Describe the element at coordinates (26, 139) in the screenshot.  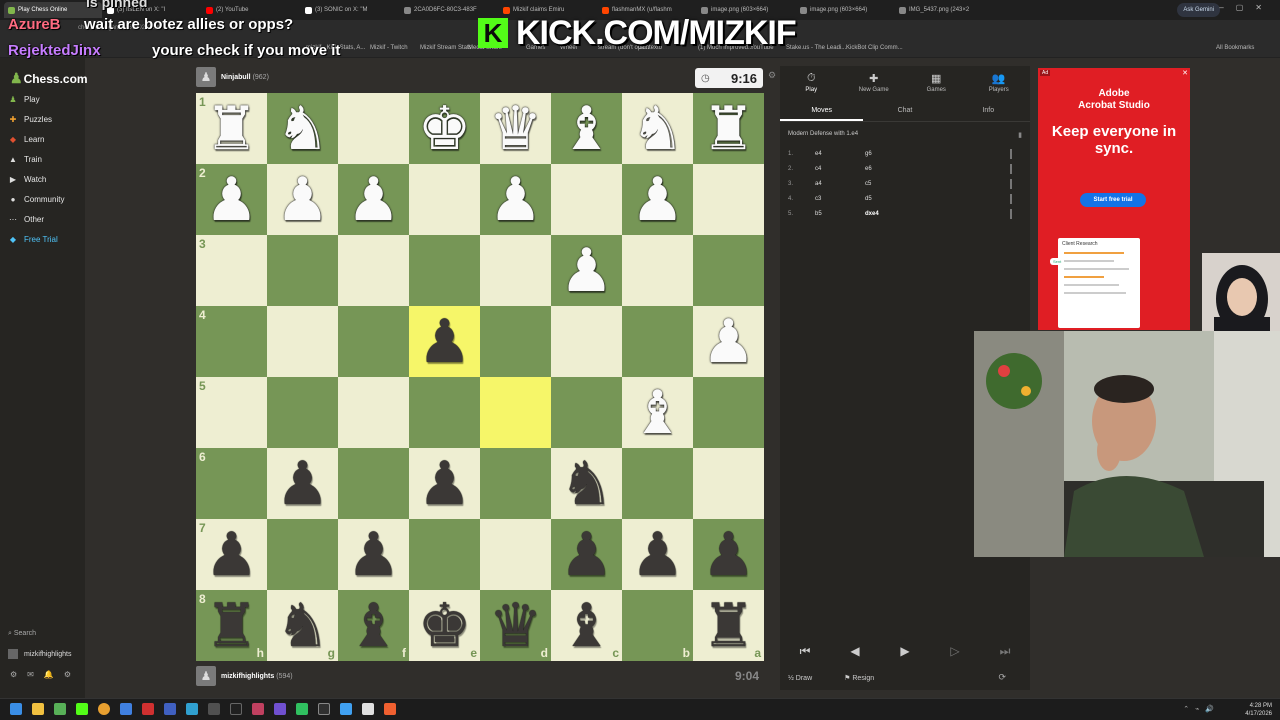
I see `sidebar-item-learn: ◆ Learn` at that location.